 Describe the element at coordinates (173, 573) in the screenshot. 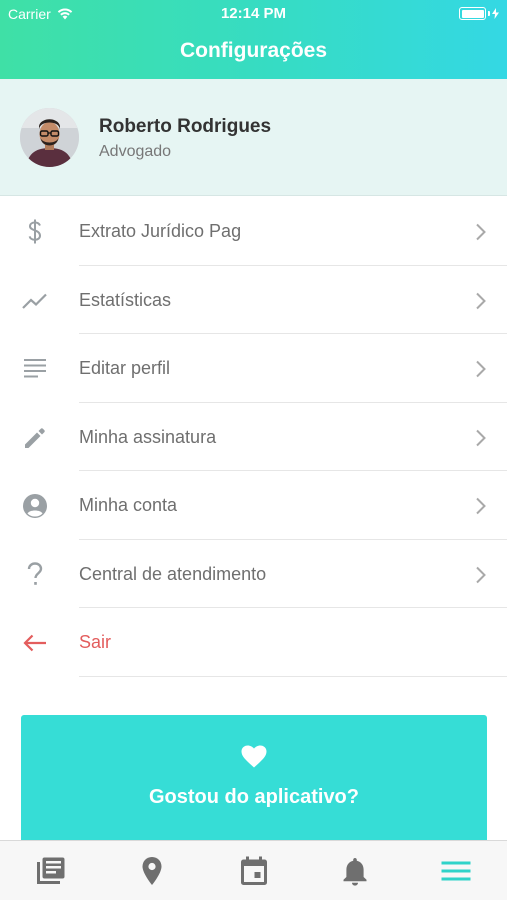

I see `menu-label-central-atendimento: Central de atendimento` at that location.